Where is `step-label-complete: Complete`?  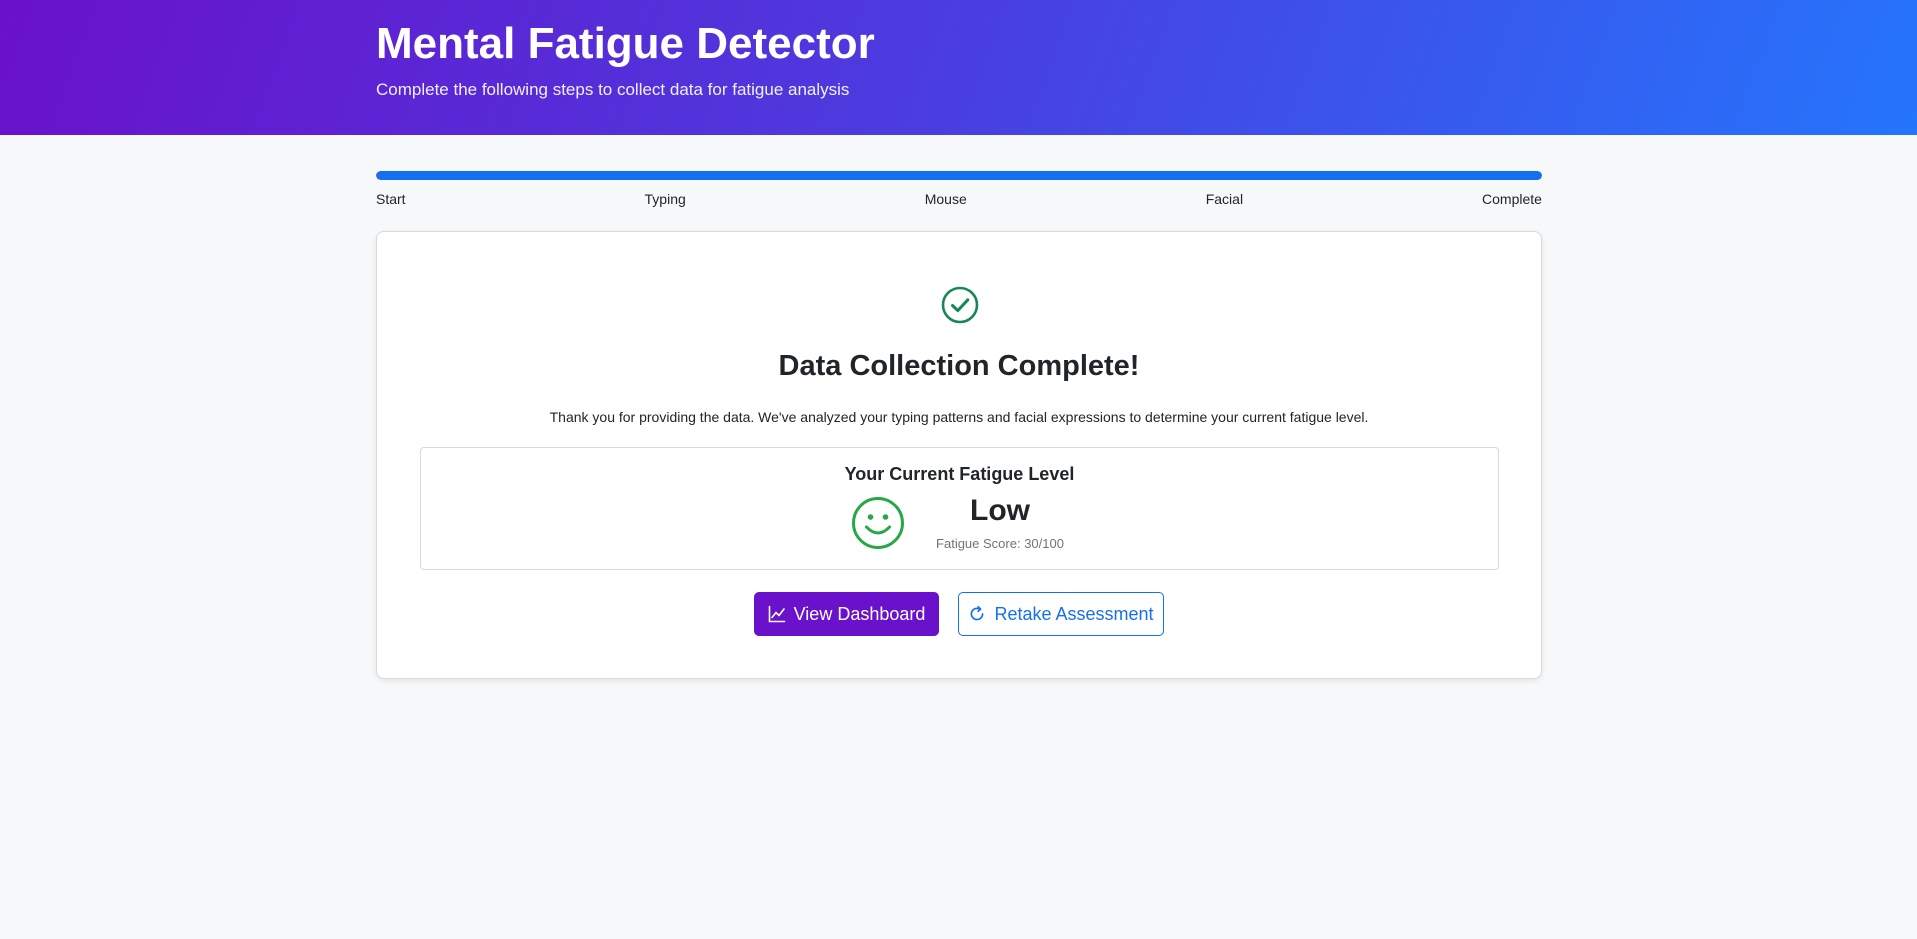
step-label-complete: Complete is located at coordinates (1512, 199).